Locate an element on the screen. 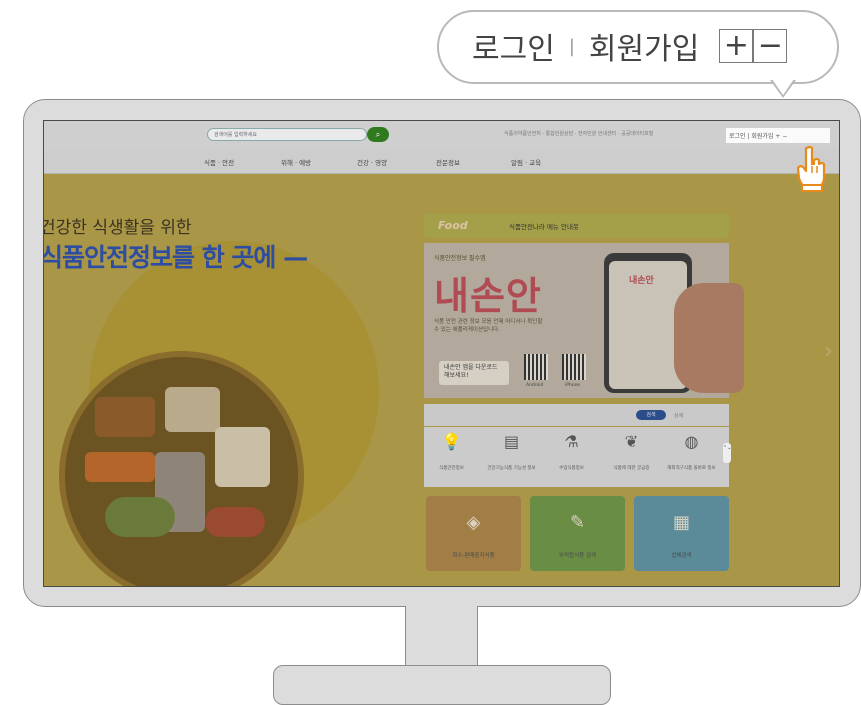  monitor-base is located at coordinates (442, 685).